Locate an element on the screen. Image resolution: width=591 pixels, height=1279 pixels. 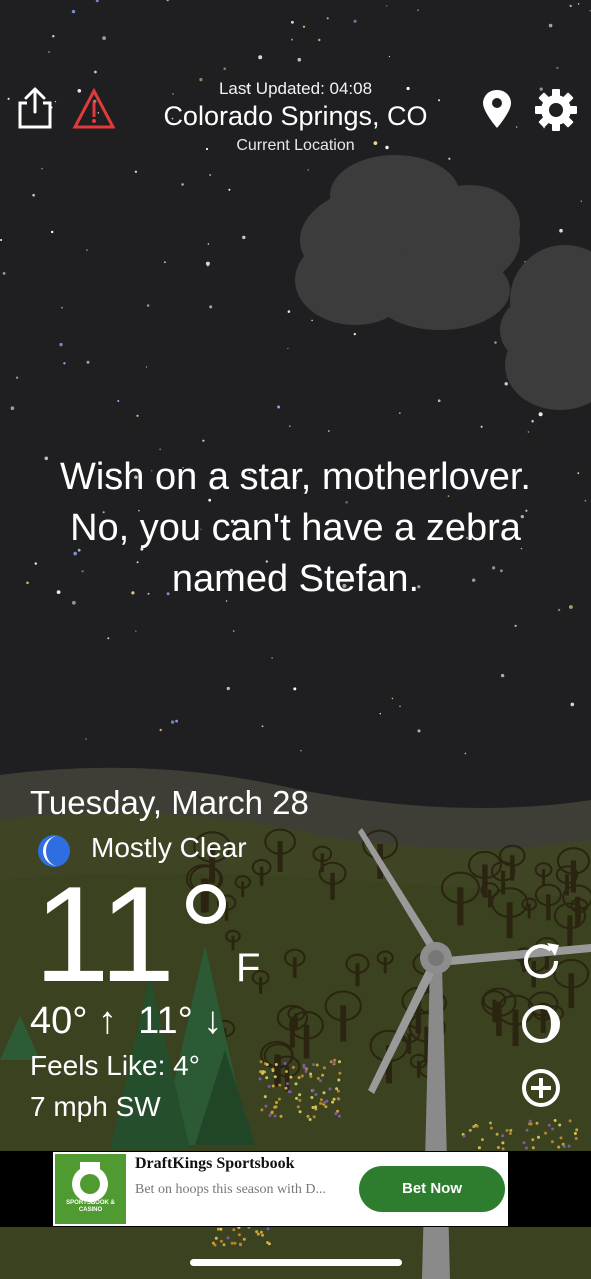
feels-like-label: Feels Like: 4° is located at coordinates (115, 1065).